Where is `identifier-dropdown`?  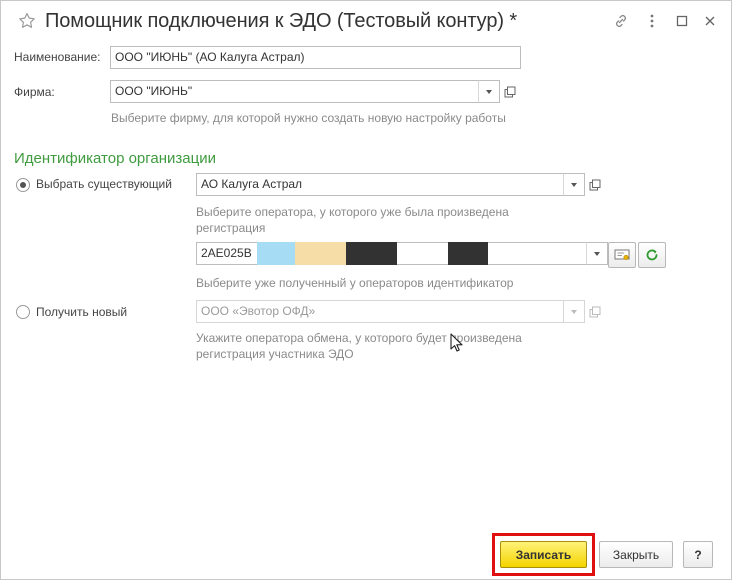 identifier-dropdown is located at coordinates (597, 253).